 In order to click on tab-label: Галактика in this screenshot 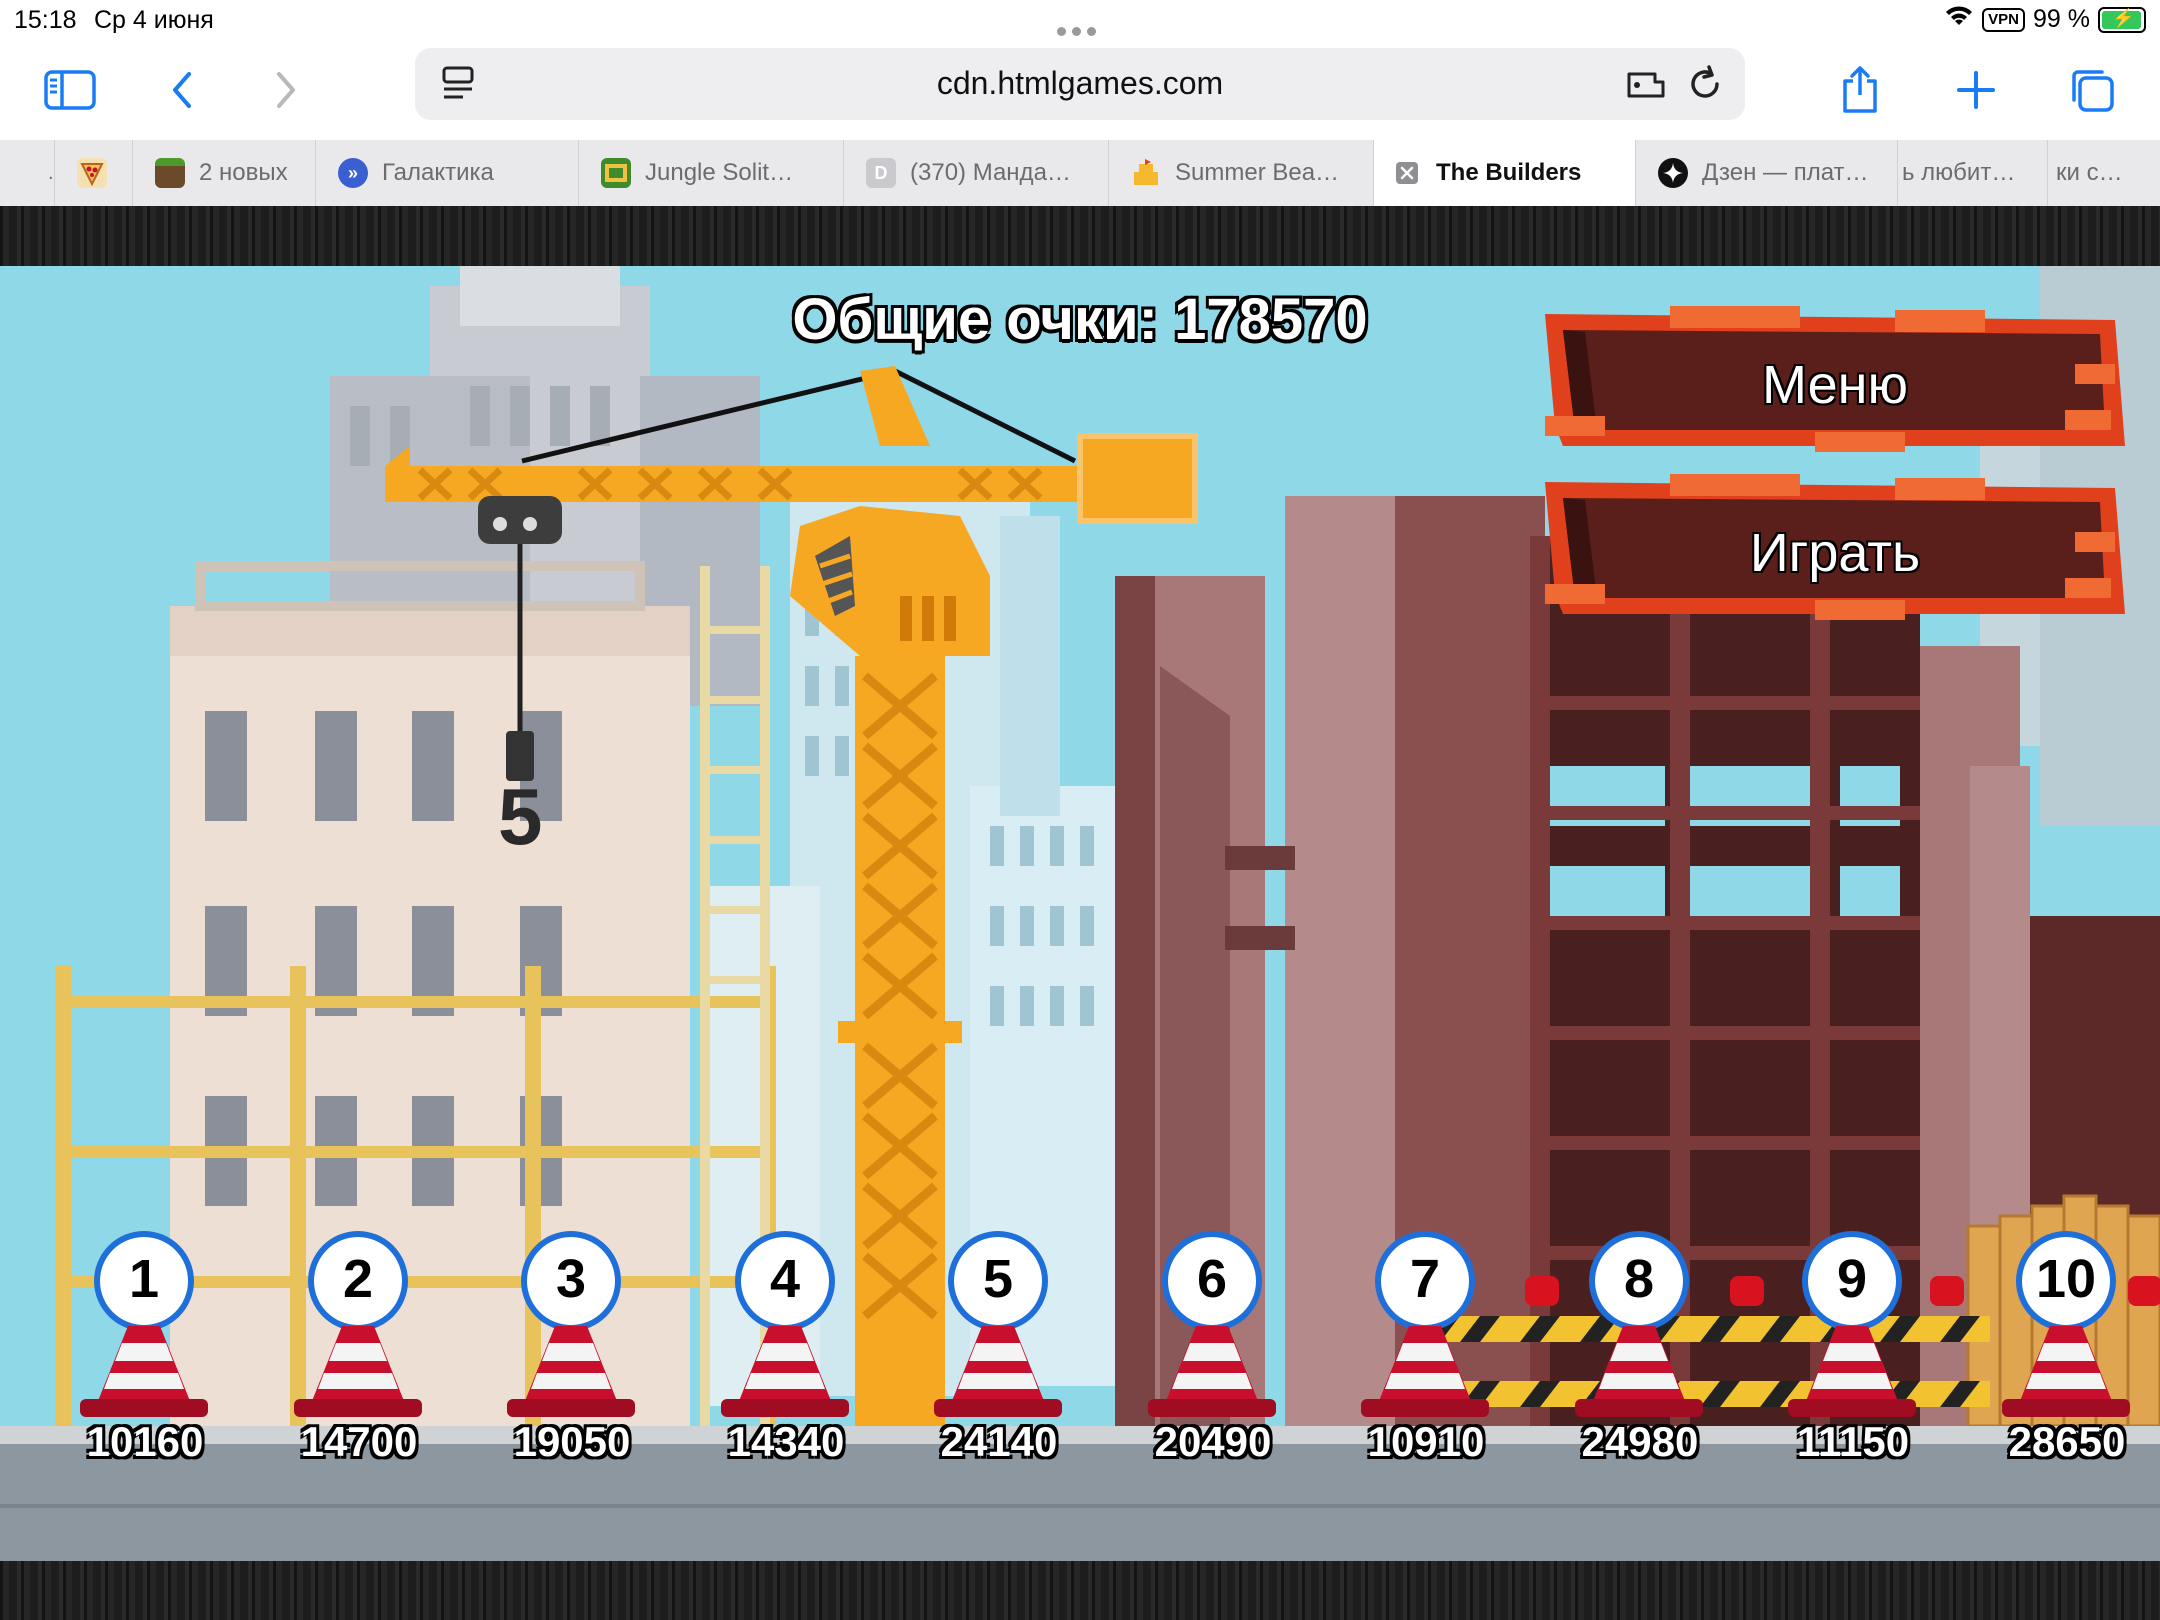, I will do `click(438, 172)`.